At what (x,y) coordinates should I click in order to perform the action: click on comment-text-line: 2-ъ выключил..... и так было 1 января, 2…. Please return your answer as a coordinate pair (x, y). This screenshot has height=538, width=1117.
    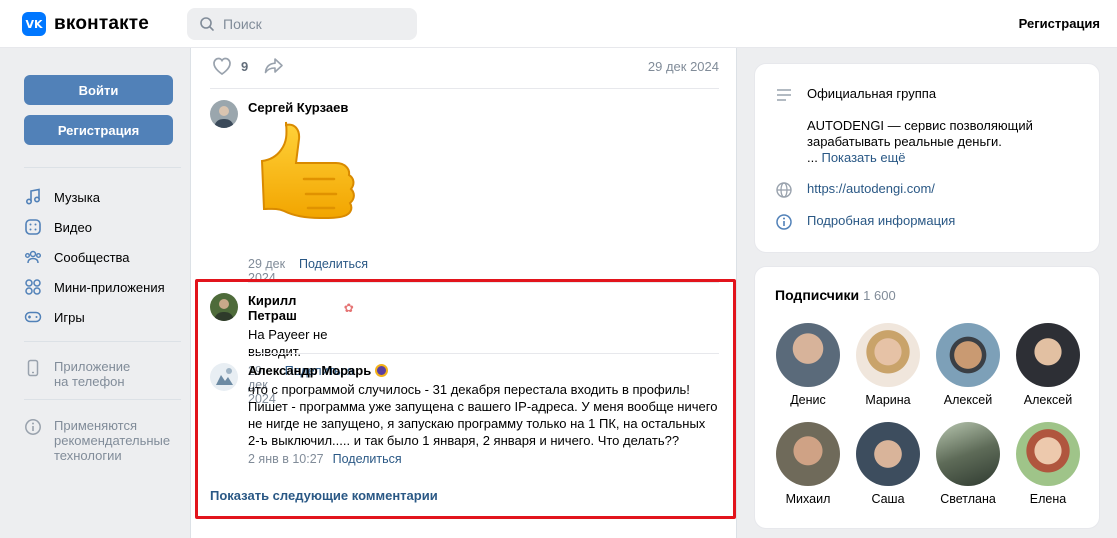
    Looking at the image, I should click on (464, 440).